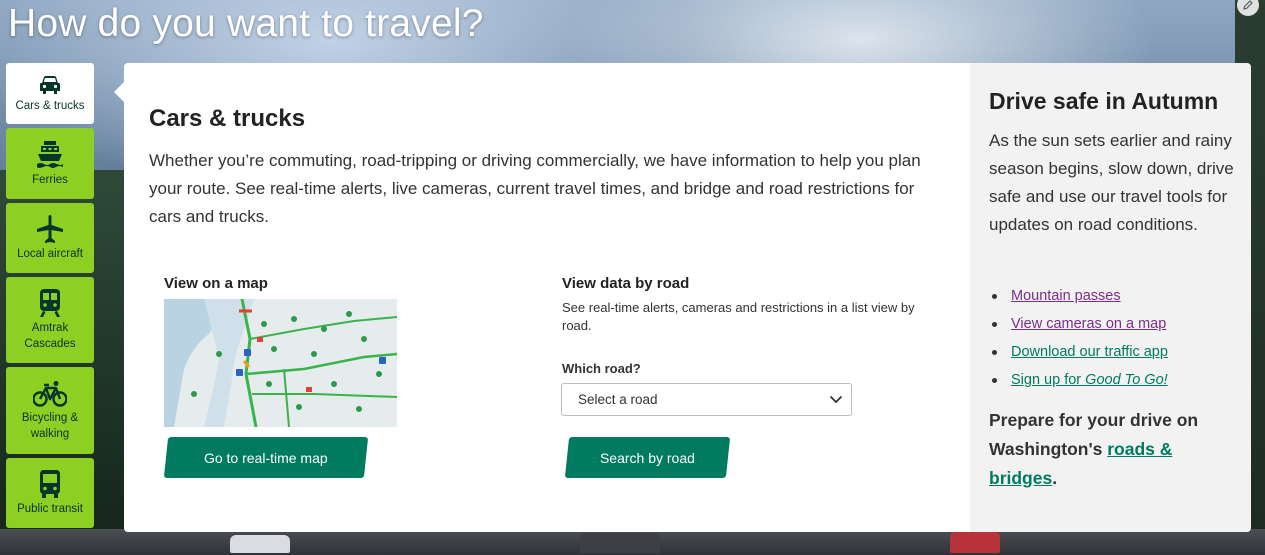 The height and width of the screenshot is (555, 1265). I want to click on ferry-icon, so click(50, 155).